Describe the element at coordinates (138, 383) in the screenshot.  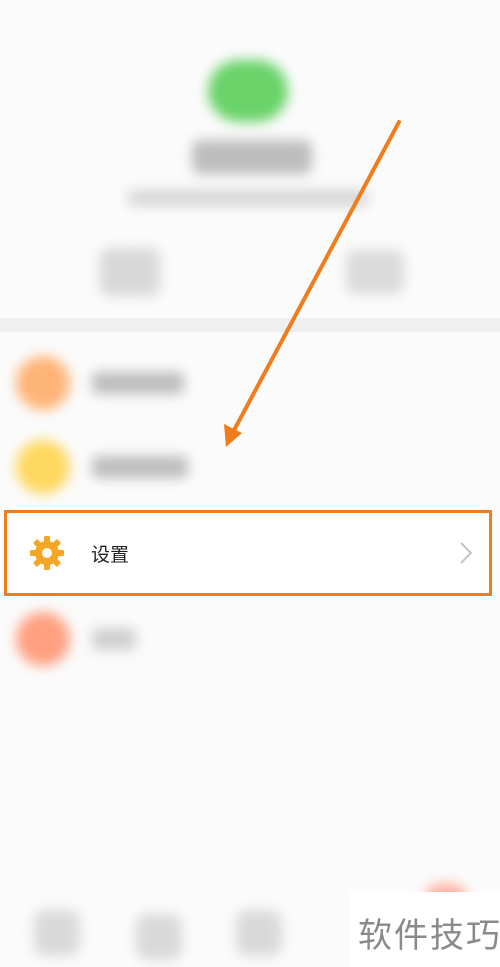
I see `menu-item-1-label-blurred` at that location.